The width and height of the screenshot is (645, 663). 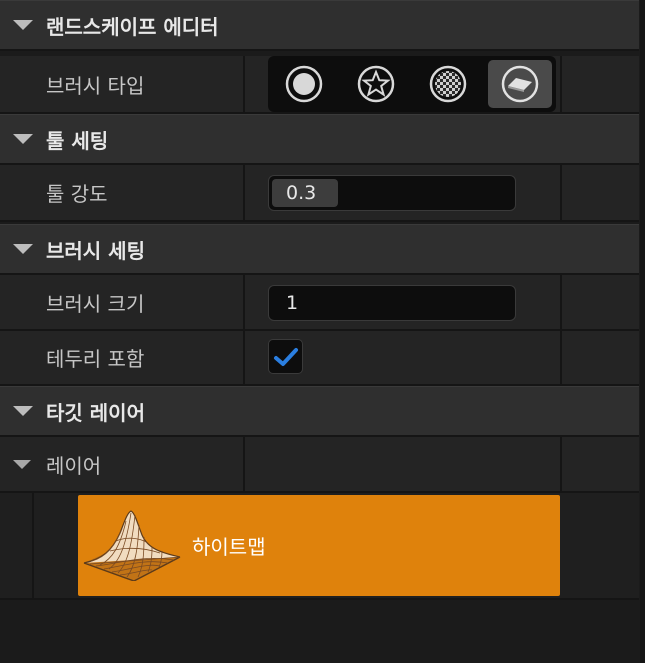 I want to click on include-edge-label: 테두리 포함, so click(x=95, y=359).